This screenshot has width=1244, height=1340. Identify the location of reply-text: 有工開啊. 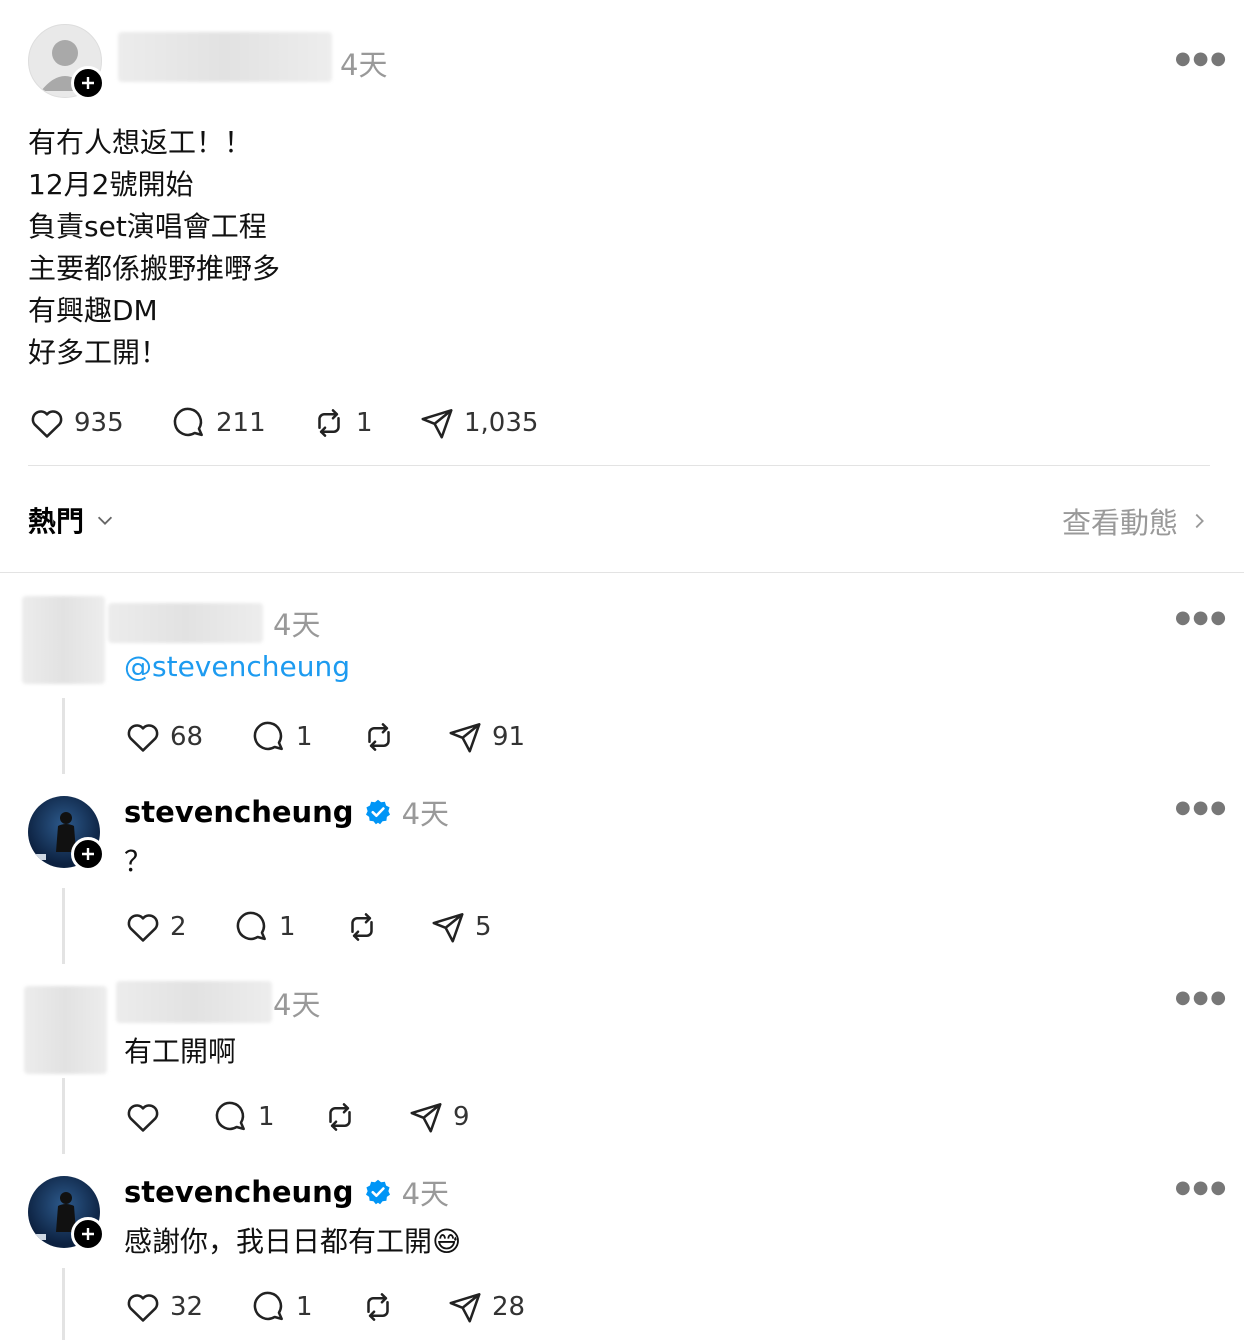
(180, 1051).